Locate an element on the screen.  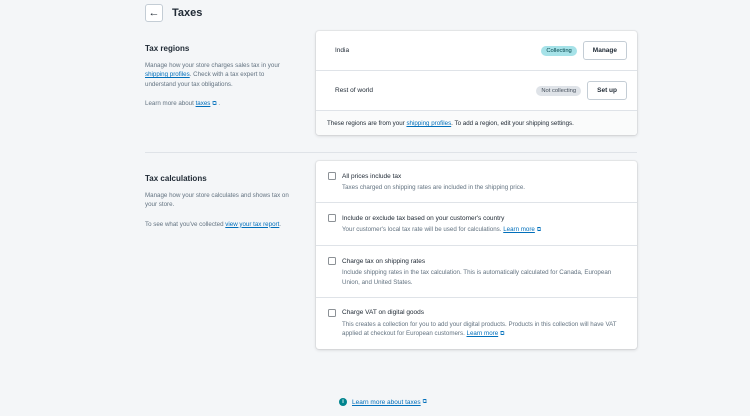
status-badge: Collecting is located at coordinates (559, 50).